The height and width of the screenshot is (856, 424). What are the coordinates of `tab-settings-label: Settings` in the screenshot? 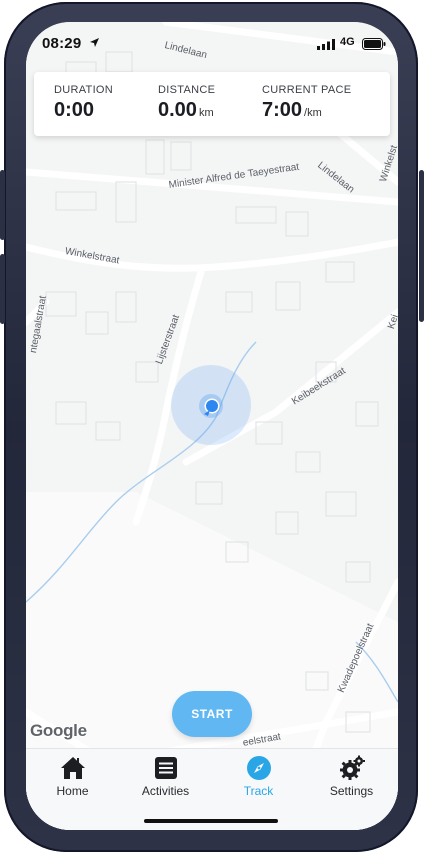 It's located at (351, 791).